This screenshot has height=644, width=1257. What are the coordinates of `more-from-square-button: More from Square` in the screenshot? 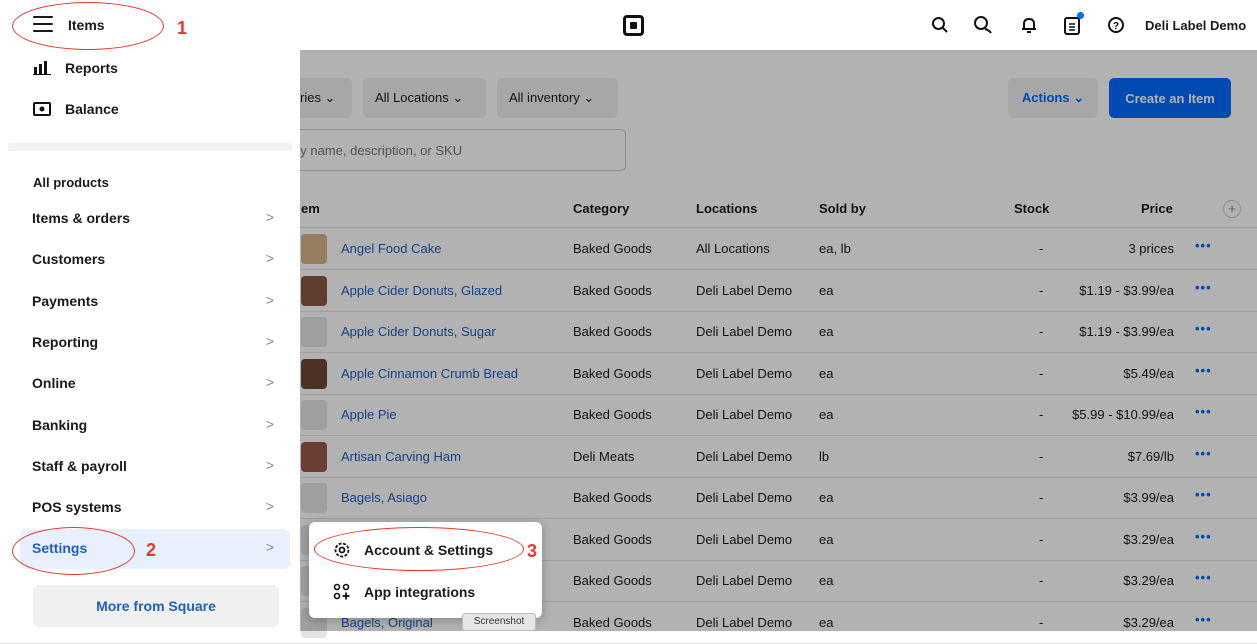 It's located at (156, 606).